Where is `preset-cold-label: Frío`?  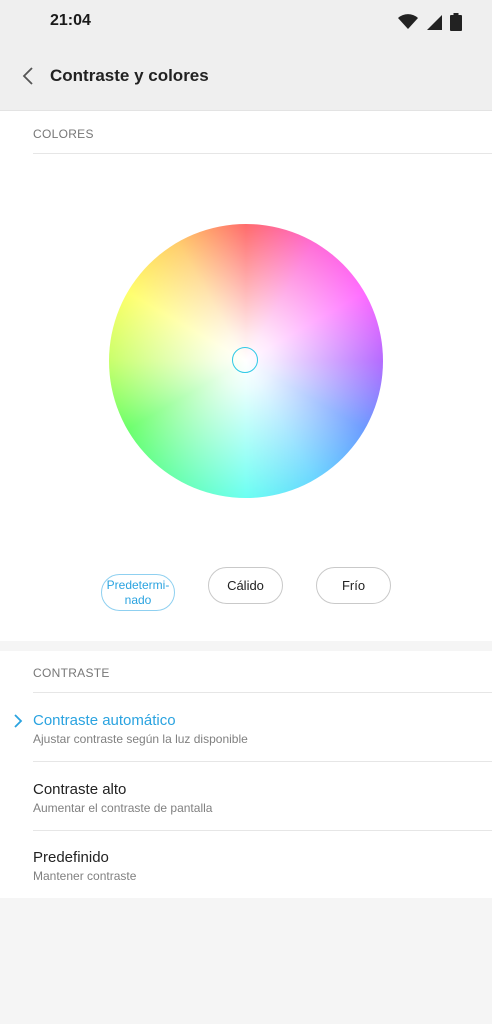
preset-cold-label: Frío is located at coordinates (353, 585).